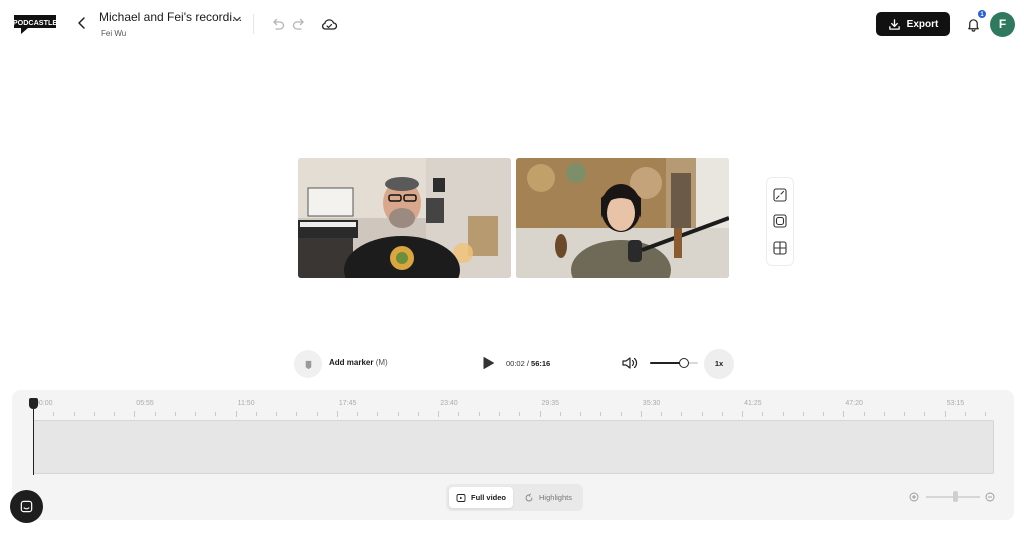  I want to click on highlights-tab: Highlights, so click(548, 497).